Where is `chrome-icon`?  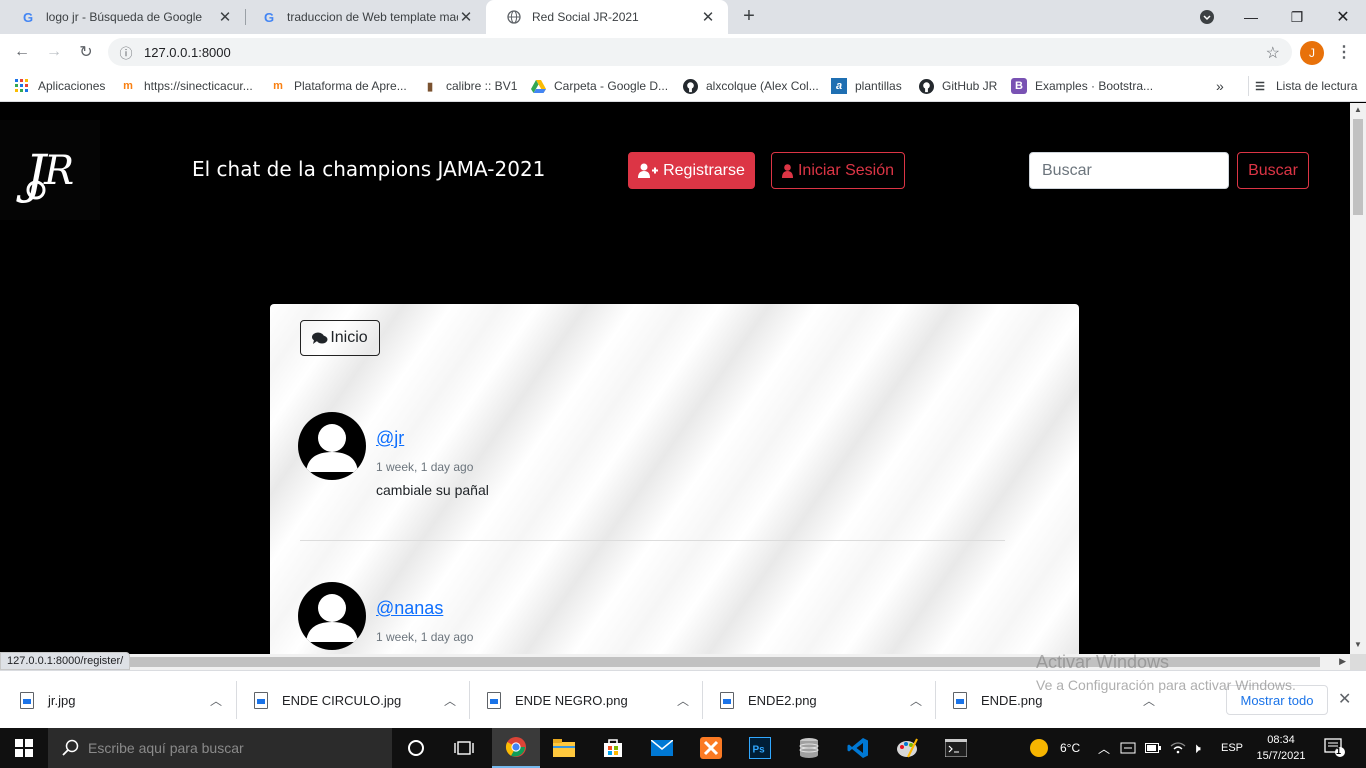
chrome-icon is located at coordinates (516, 748).